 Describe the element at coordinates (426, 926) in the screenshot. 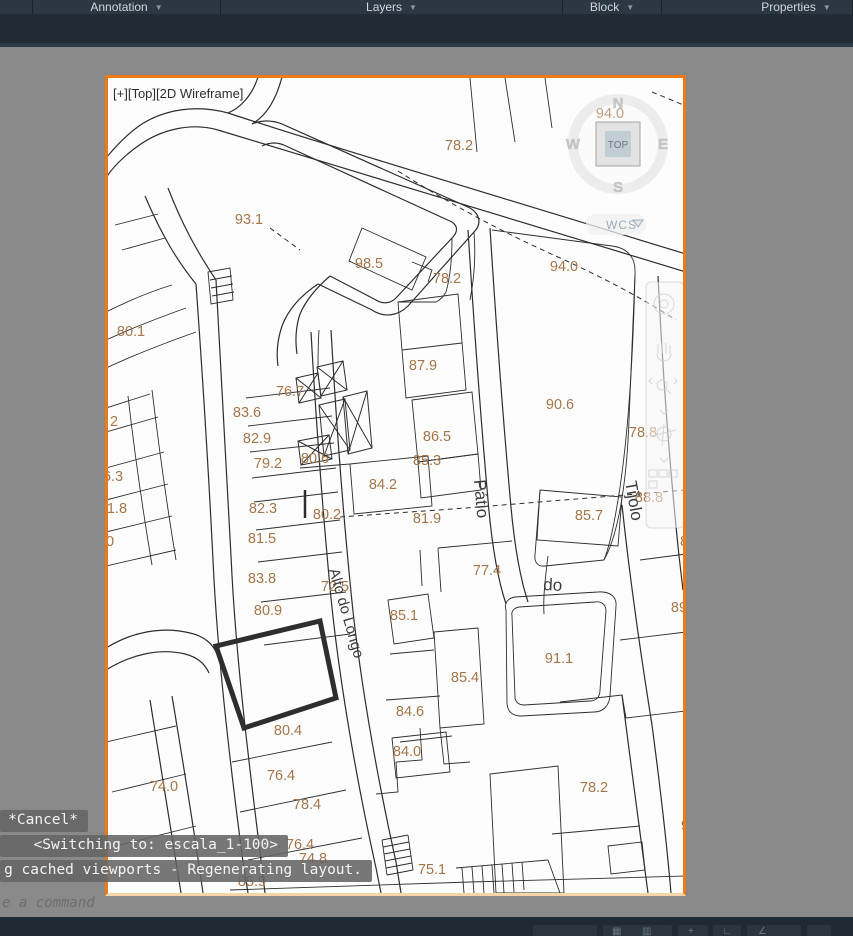

I see `status-bar: ▦ ▥ + ∟ ∠` at that location.